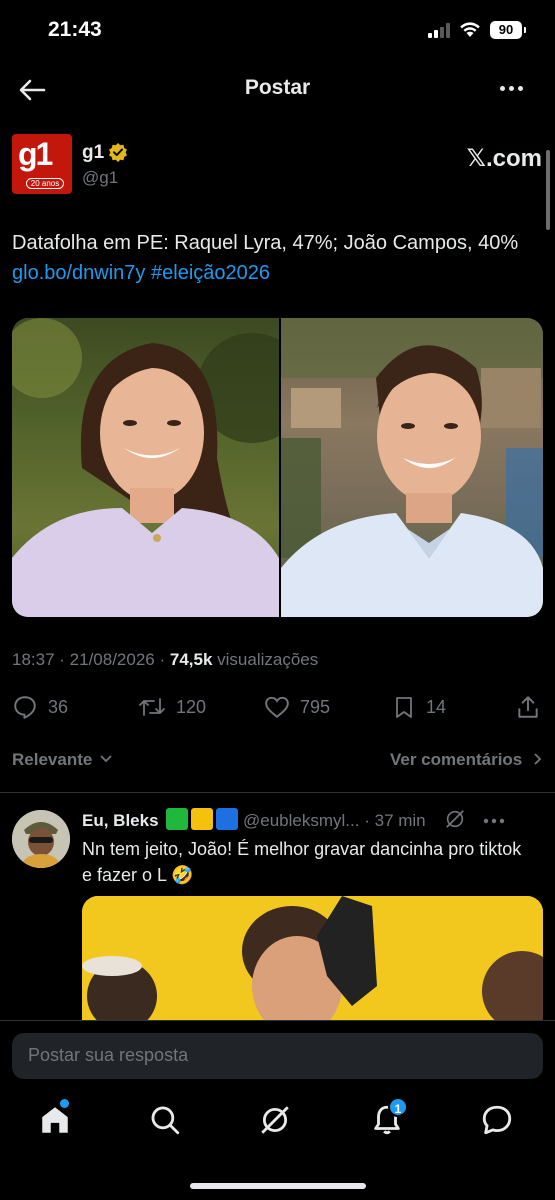  What do you see at coordinates (93, 153) in the screenshot?
I see `author-name: g1` at bounding box center [93, 153].